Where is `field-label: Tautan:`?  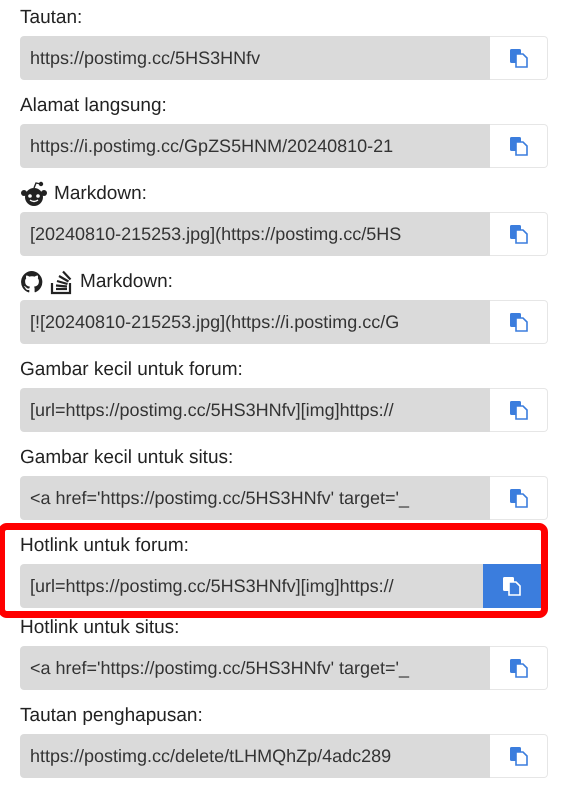 field-label: Tautan: is located at coordinates (51, 18).